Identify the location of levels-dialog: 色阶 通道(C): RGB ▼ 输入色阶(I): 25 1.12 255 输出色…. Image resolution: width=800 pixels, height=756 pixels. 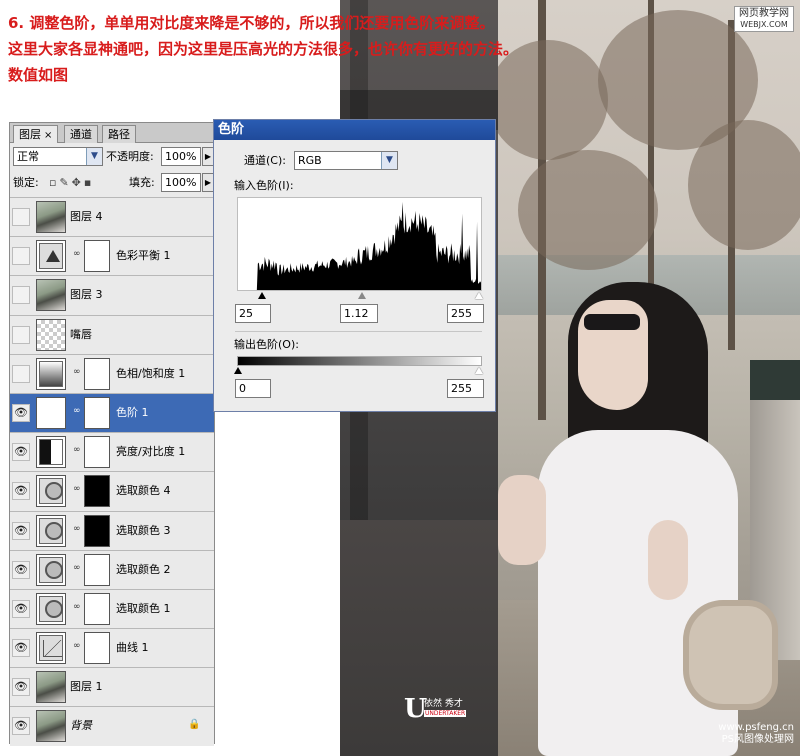
(354, 265).